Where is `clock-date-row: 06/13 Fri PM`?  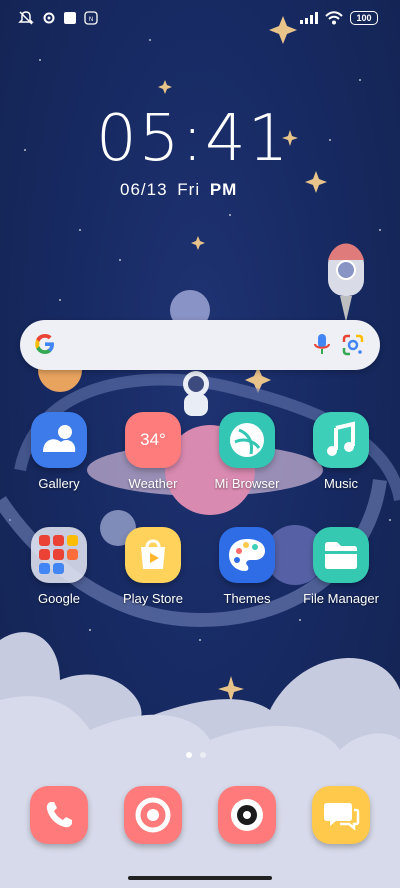 clock-date-row: 06/13 Fri PM is located at coordinates (180, 190).